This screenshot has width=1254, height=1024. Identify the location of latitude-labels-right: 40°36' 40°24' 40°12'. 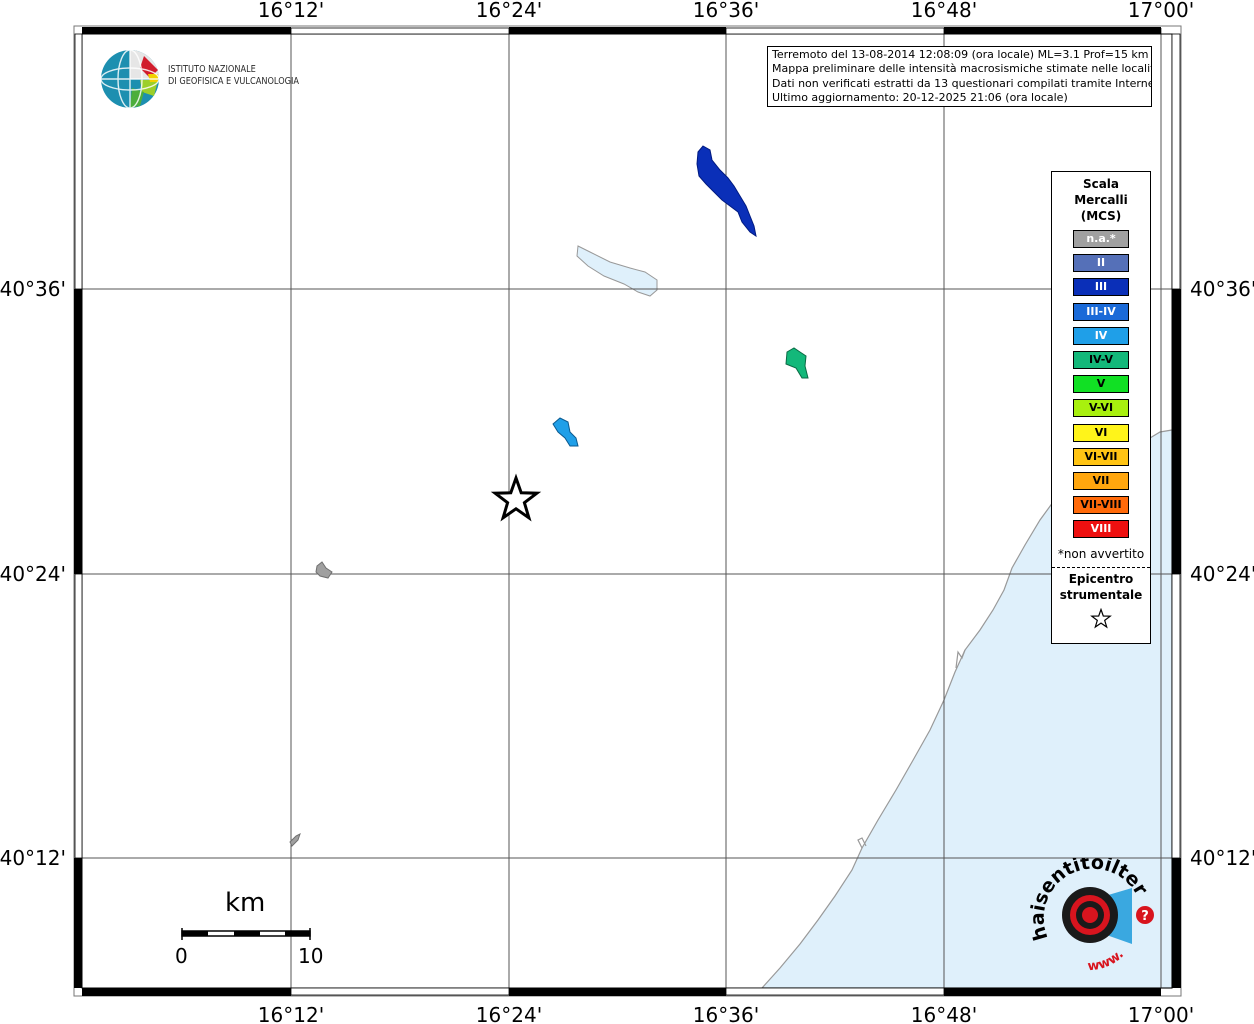
(1222, 573).